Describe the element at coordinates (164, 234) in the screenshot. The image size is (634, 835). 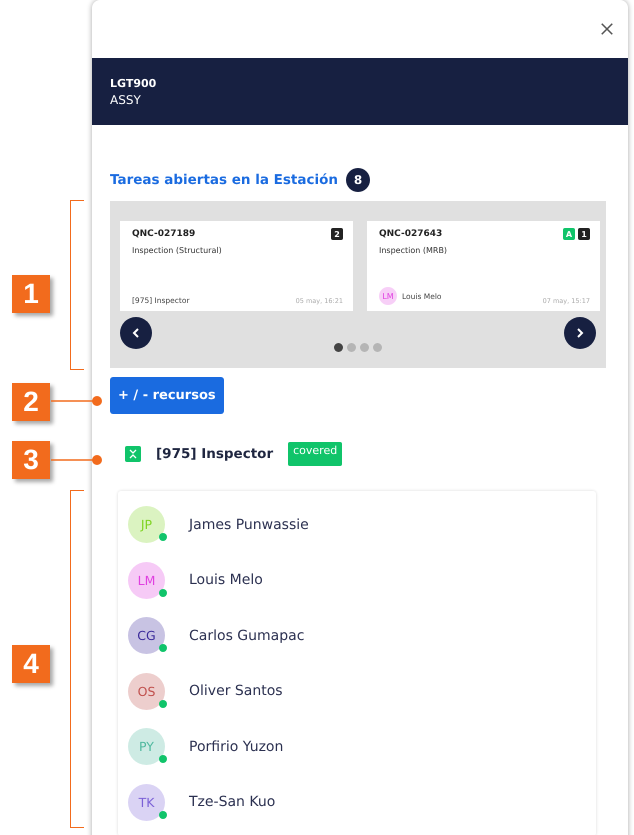
I see `task-id: QNC-027189` at that location.